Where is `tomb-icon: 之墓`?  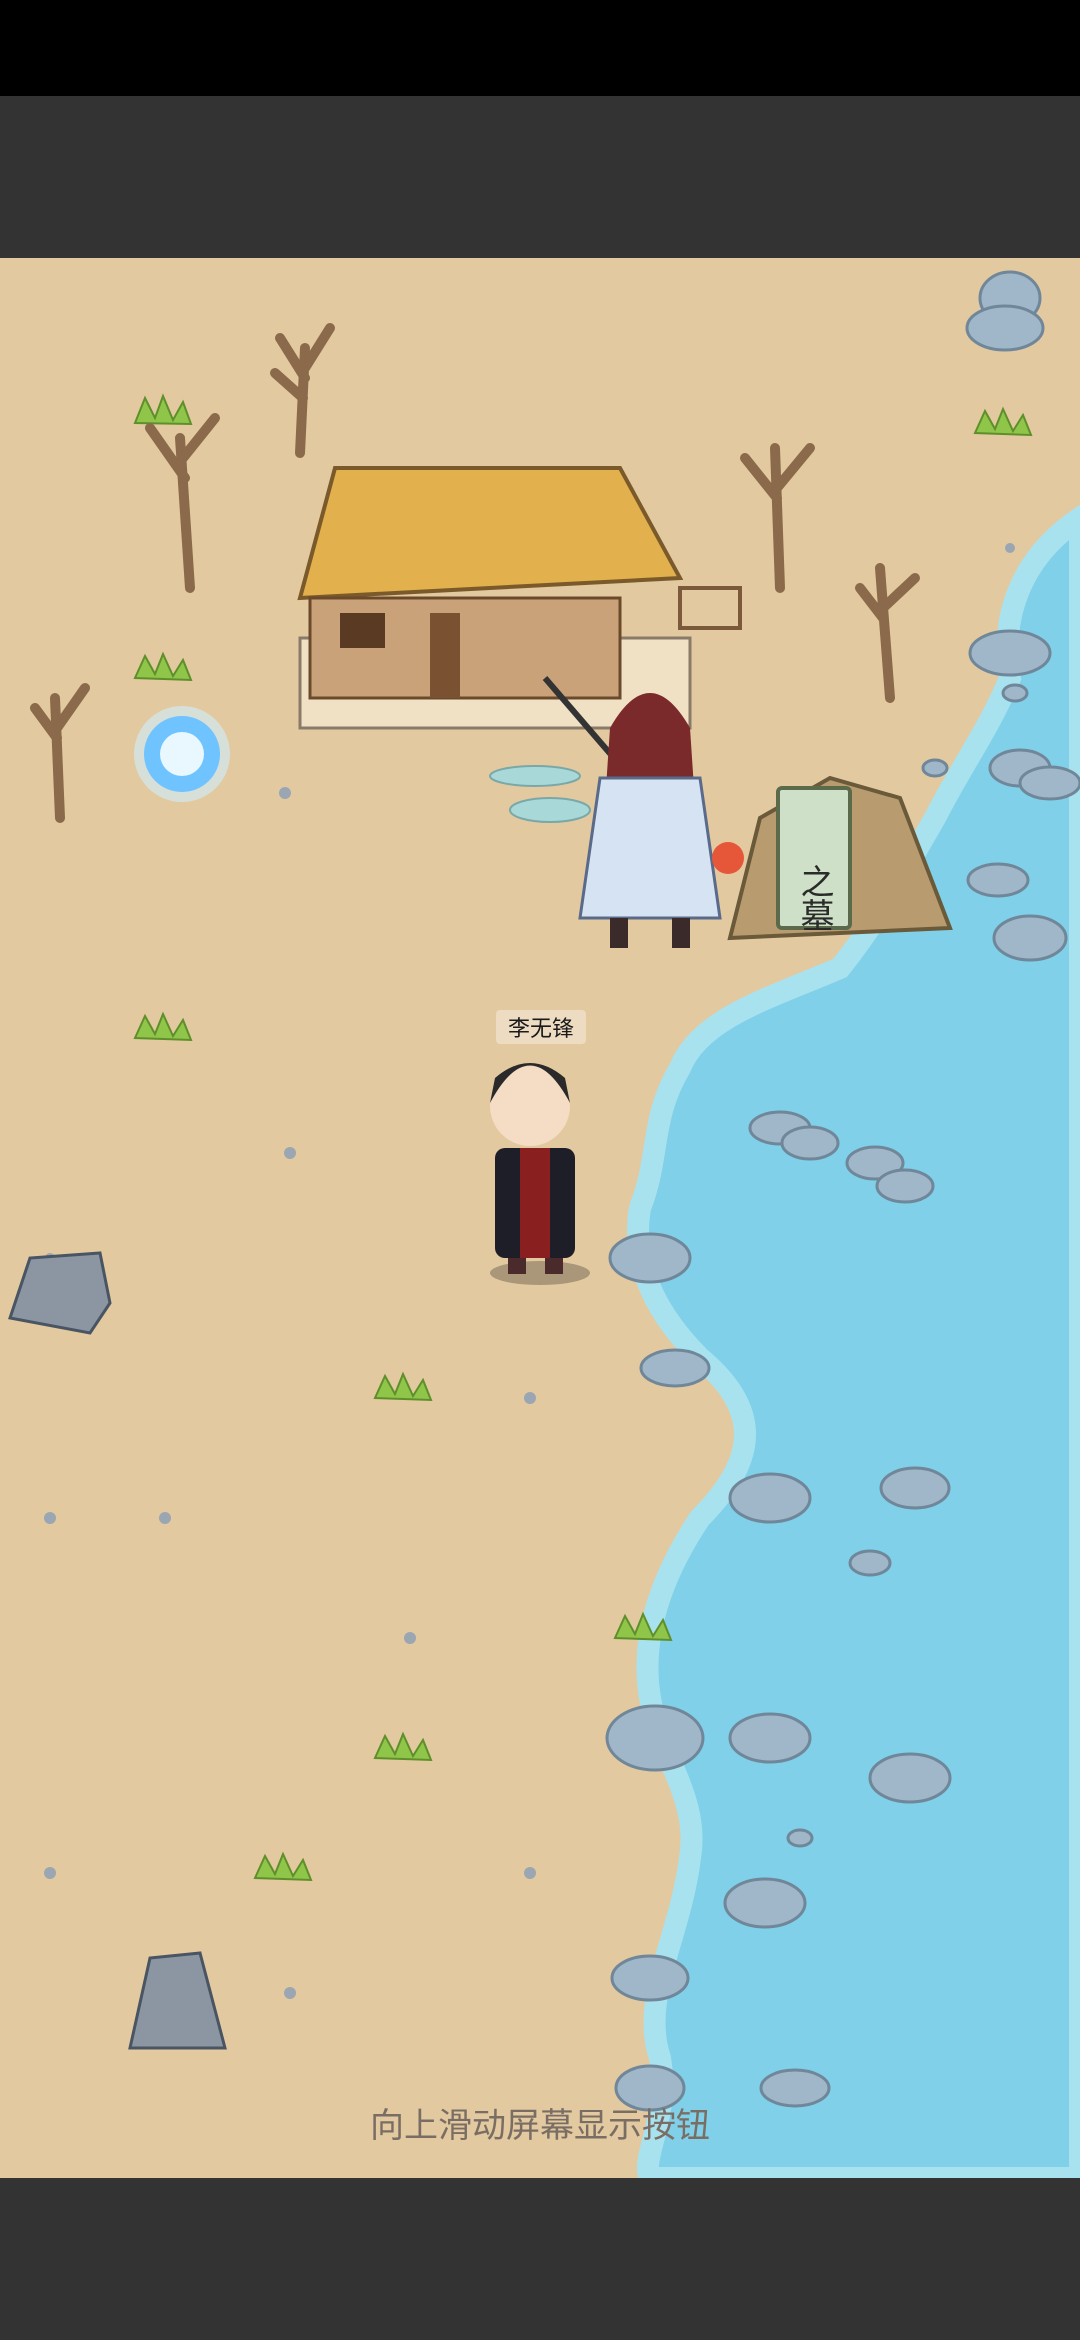 tomb-icon: 之墓 is located at coordinates (840, 858).